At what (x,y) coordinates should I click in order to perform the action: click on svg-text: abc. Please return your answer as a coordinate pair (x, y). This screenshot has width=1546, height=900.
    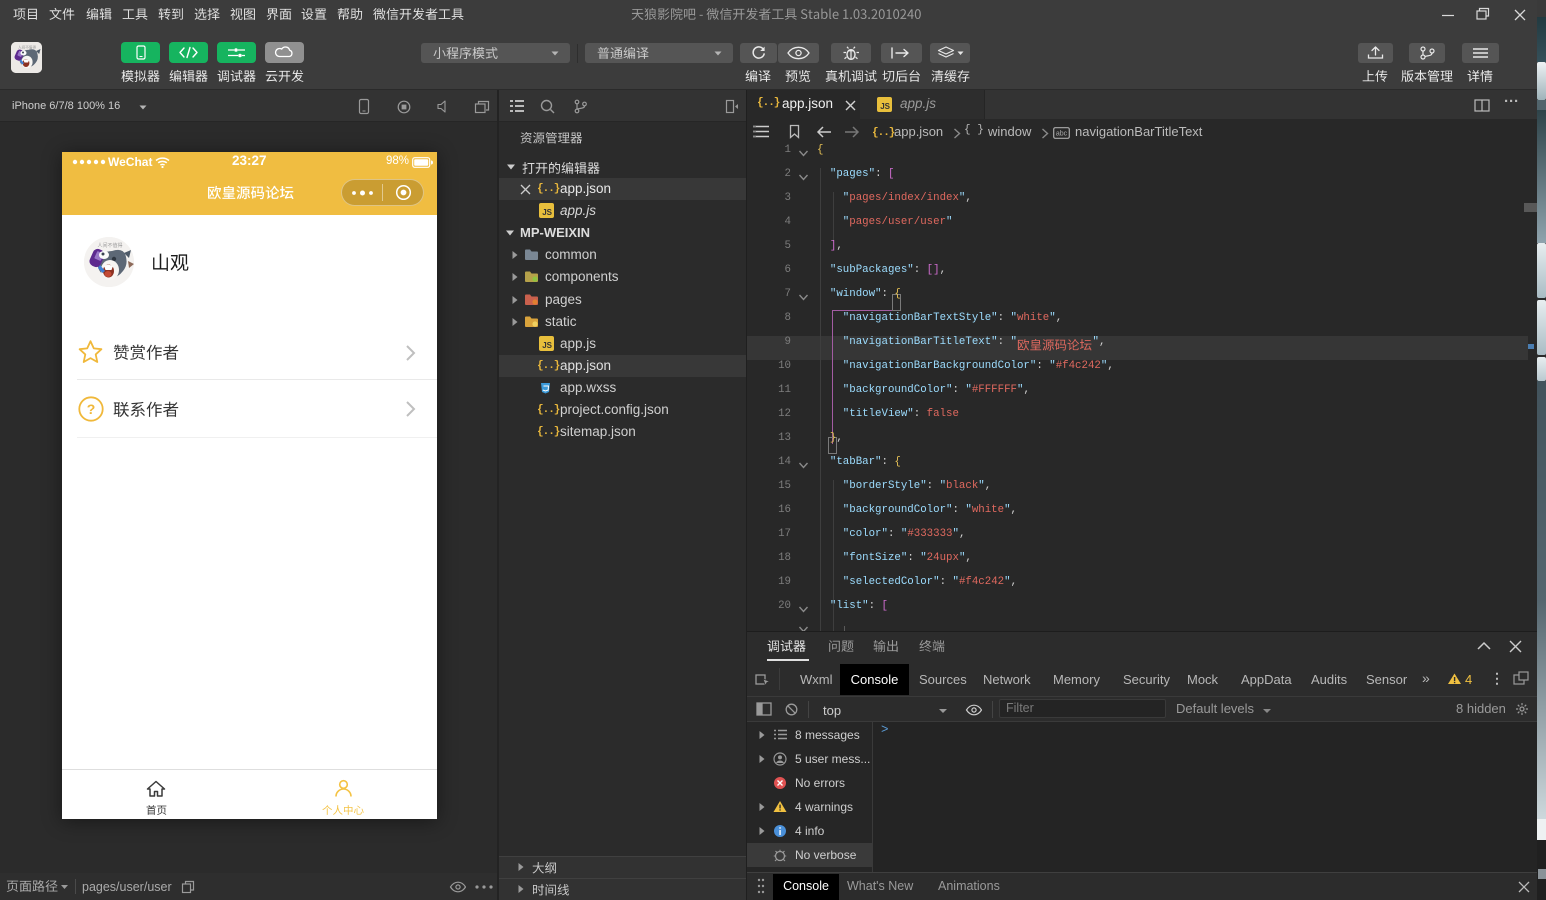
    Looking at the image, I should click on (1062, 134).